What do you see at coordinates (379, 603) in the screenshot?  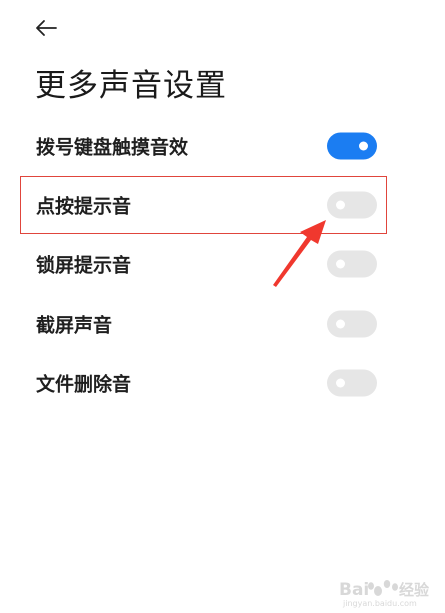 I see `svg-text: jingyan.baidu.com` at bounding box center [379, 603].